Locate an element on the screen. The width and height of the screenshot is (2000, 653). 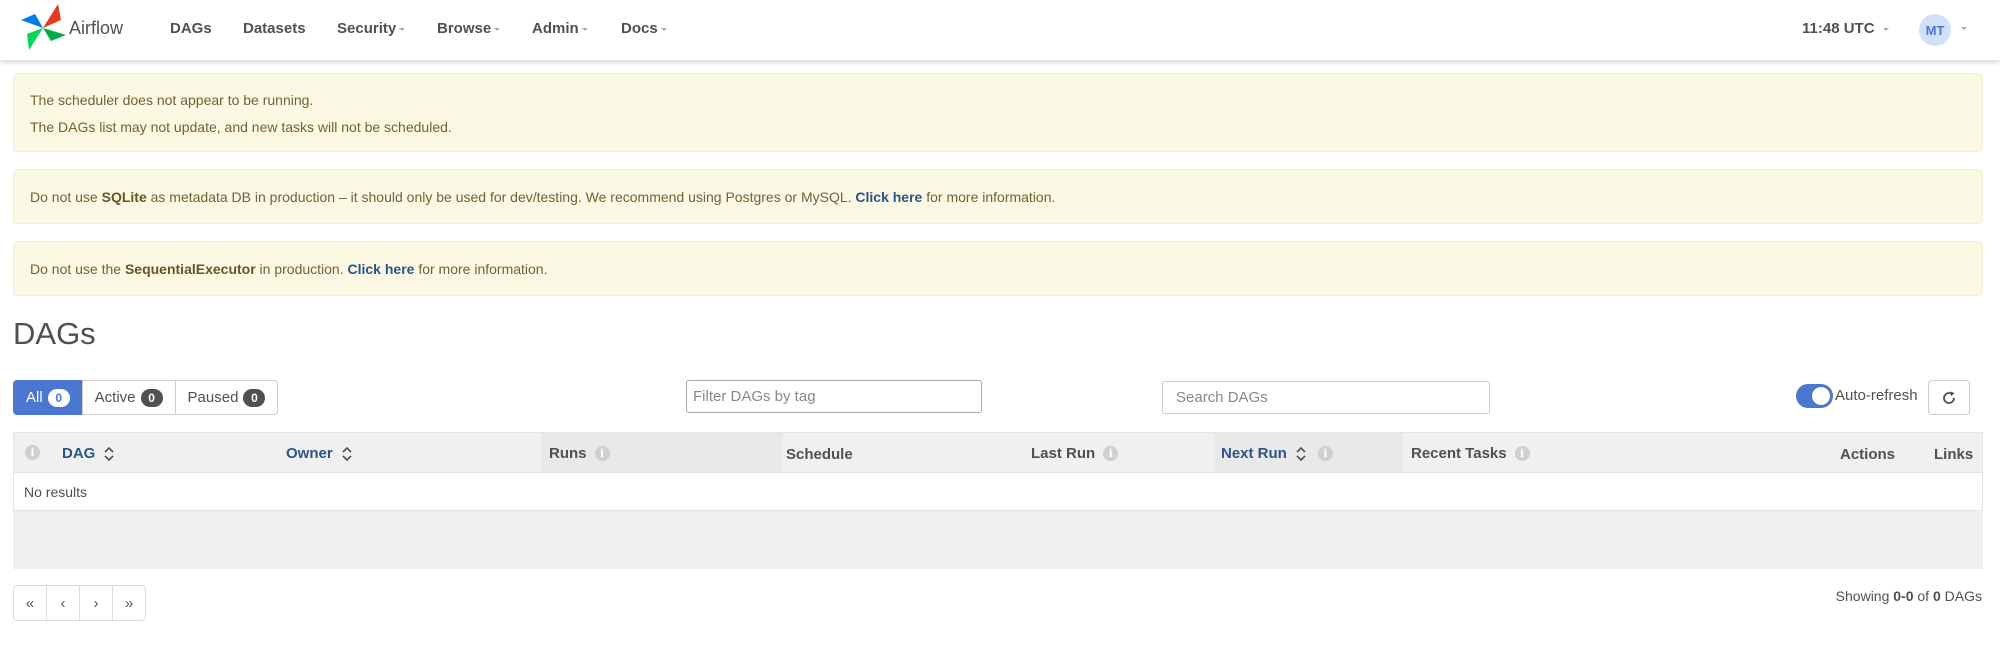
first-page-button: « is located at coordinates (30, 603).